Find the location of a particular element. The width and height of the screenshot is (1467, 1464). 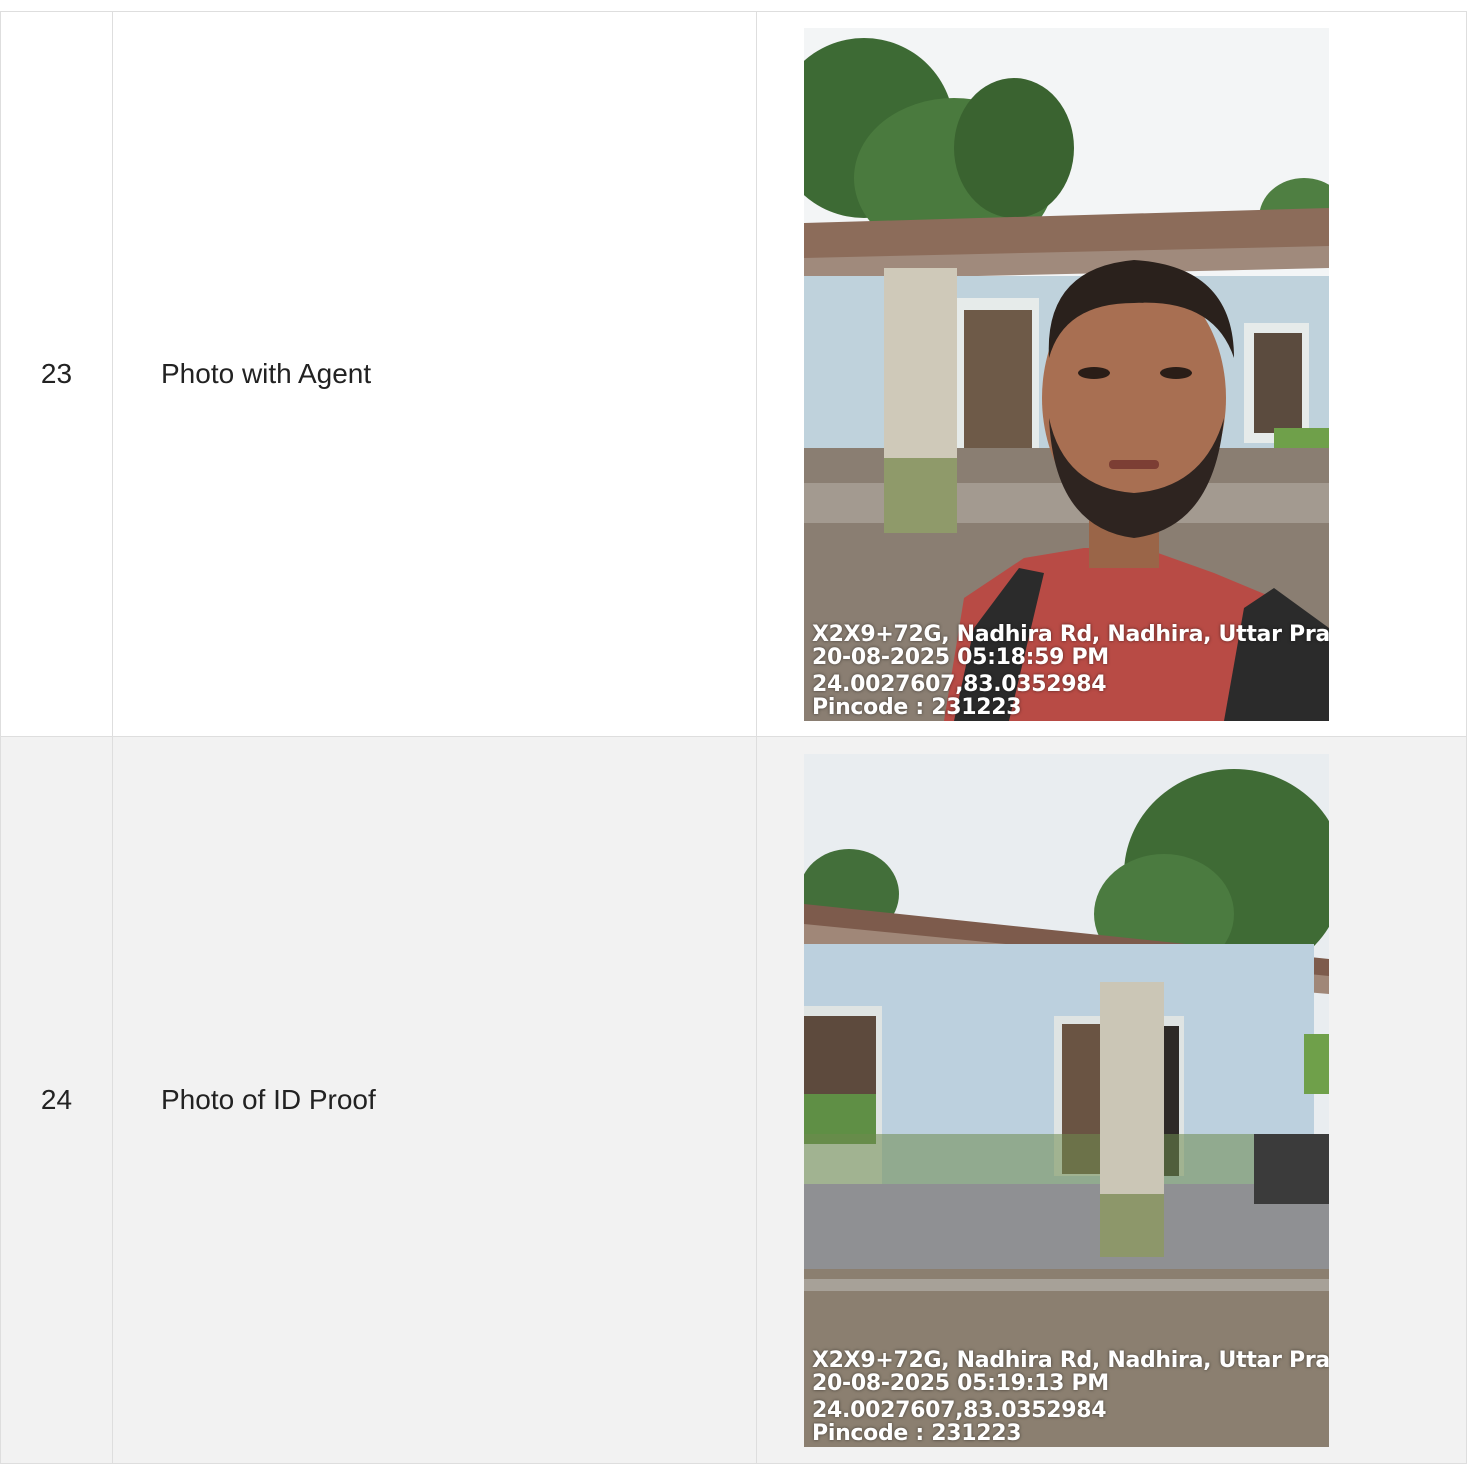

row-number-cell: 23 is located at coordinates (56, 374).